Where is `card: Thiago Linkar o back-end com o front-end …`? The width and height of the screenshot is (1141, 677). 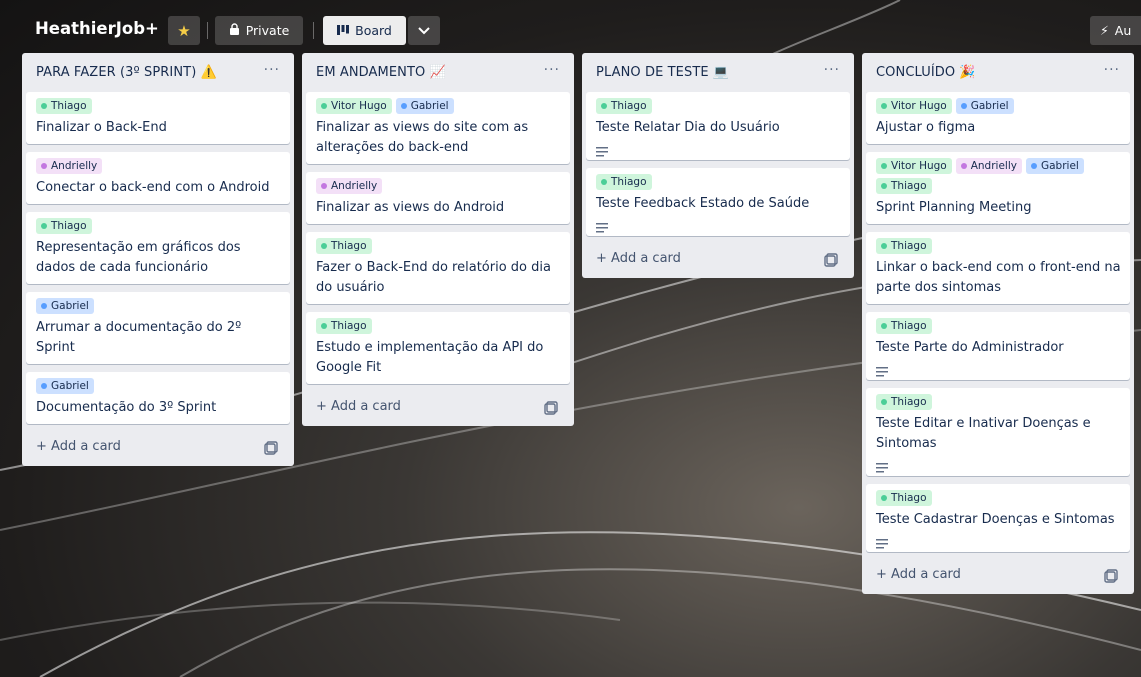 card: Thiago Linkar o back-end com o front-end … is located at coordinates (998, 268).